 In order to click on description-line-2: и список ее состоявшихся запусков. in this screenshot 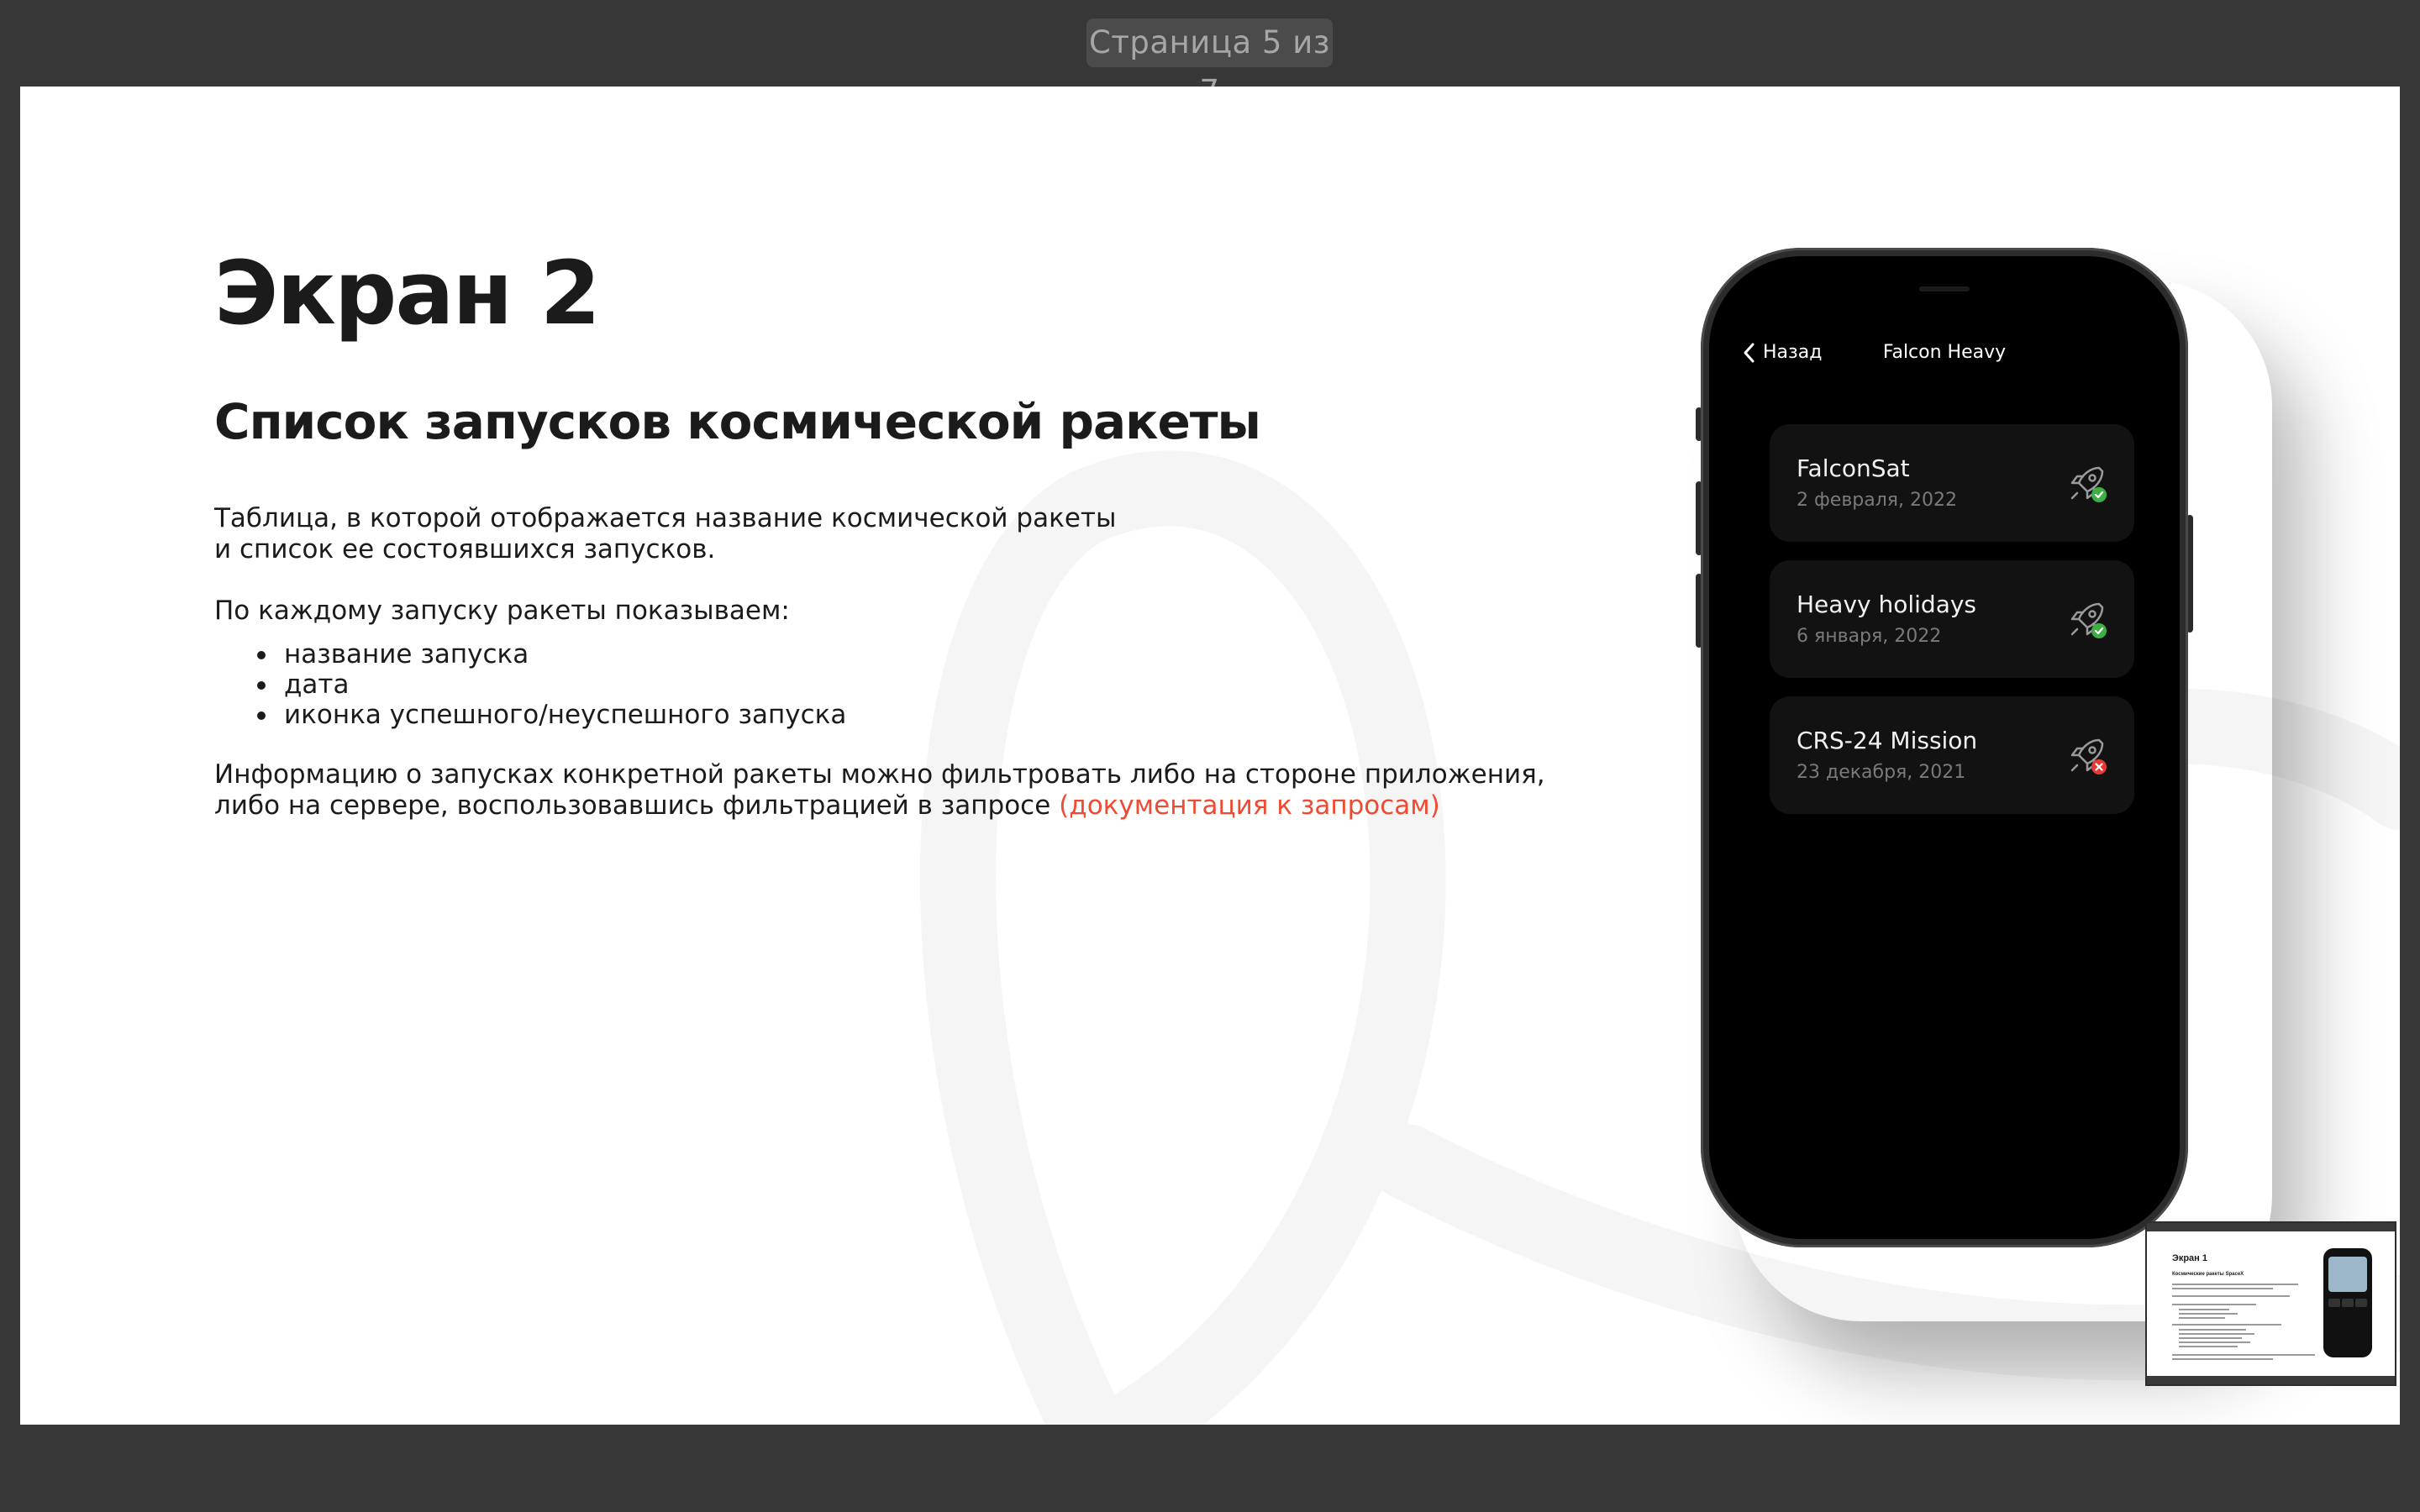, I will do `click(465, 549)`.